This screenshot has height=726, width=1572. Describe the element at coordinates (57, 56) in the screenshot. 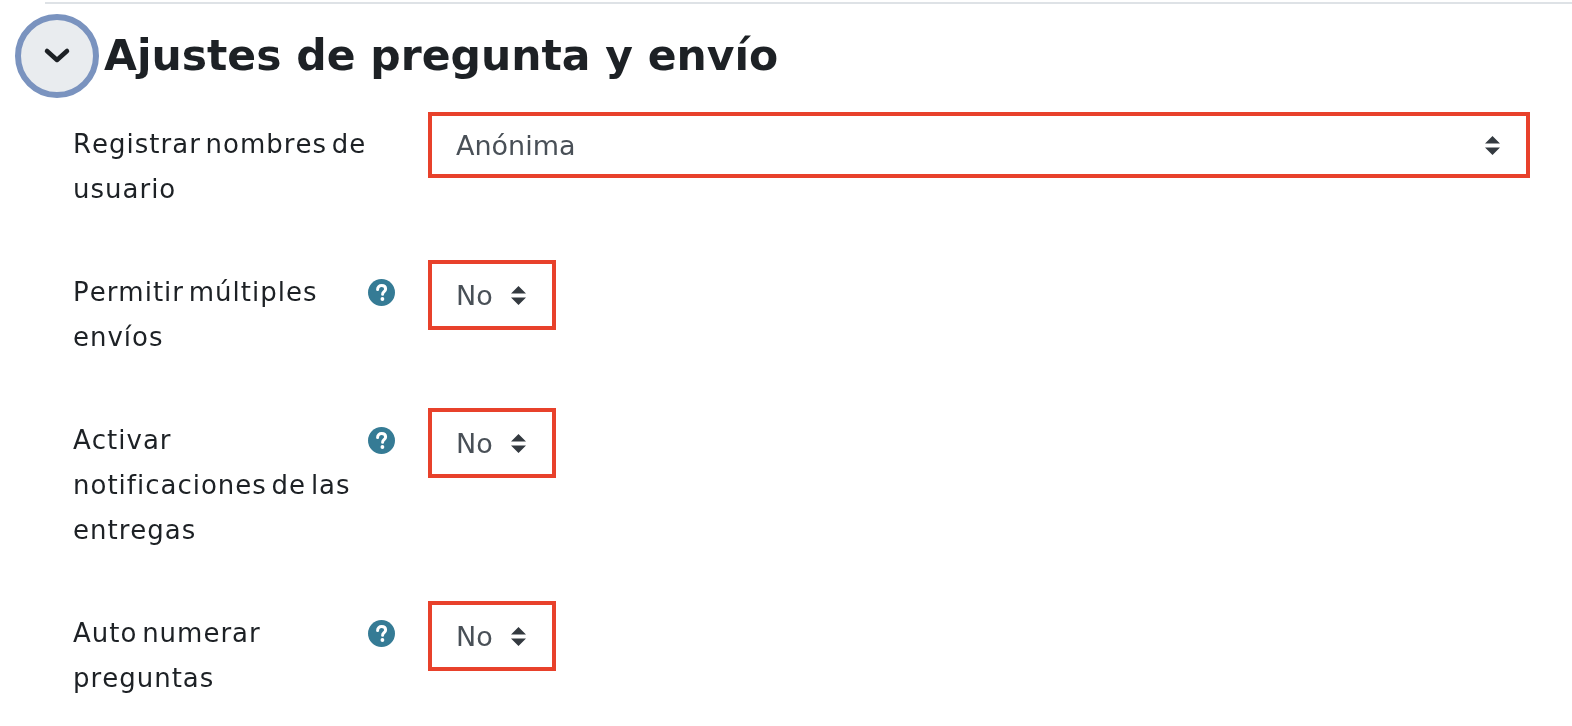

I see `chevron-down-icon` at that location.